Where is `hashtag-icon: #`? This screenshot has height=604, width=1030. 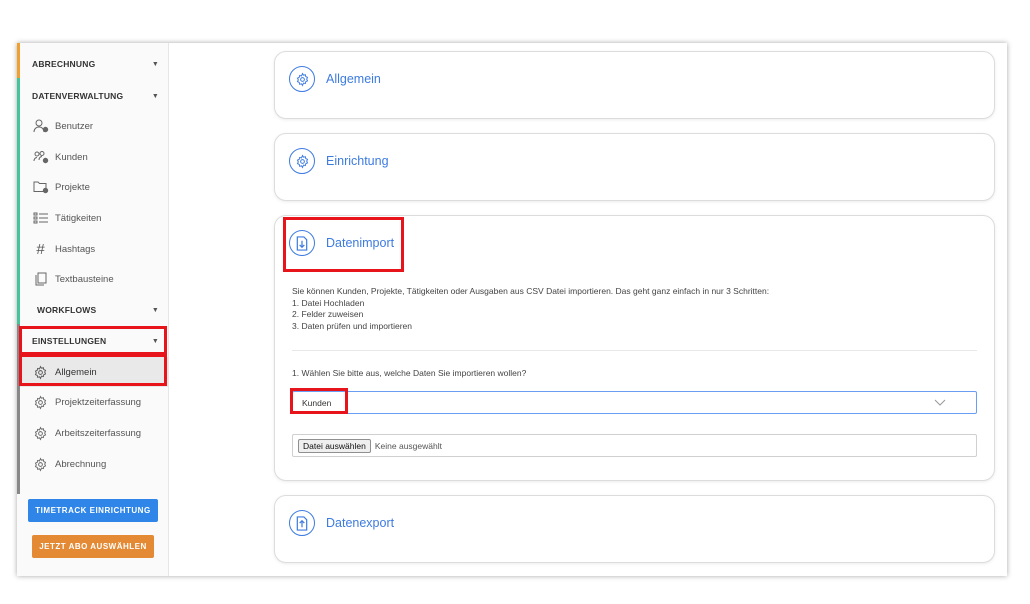 hashtag-icon: # is located at coordinates (40, 249).